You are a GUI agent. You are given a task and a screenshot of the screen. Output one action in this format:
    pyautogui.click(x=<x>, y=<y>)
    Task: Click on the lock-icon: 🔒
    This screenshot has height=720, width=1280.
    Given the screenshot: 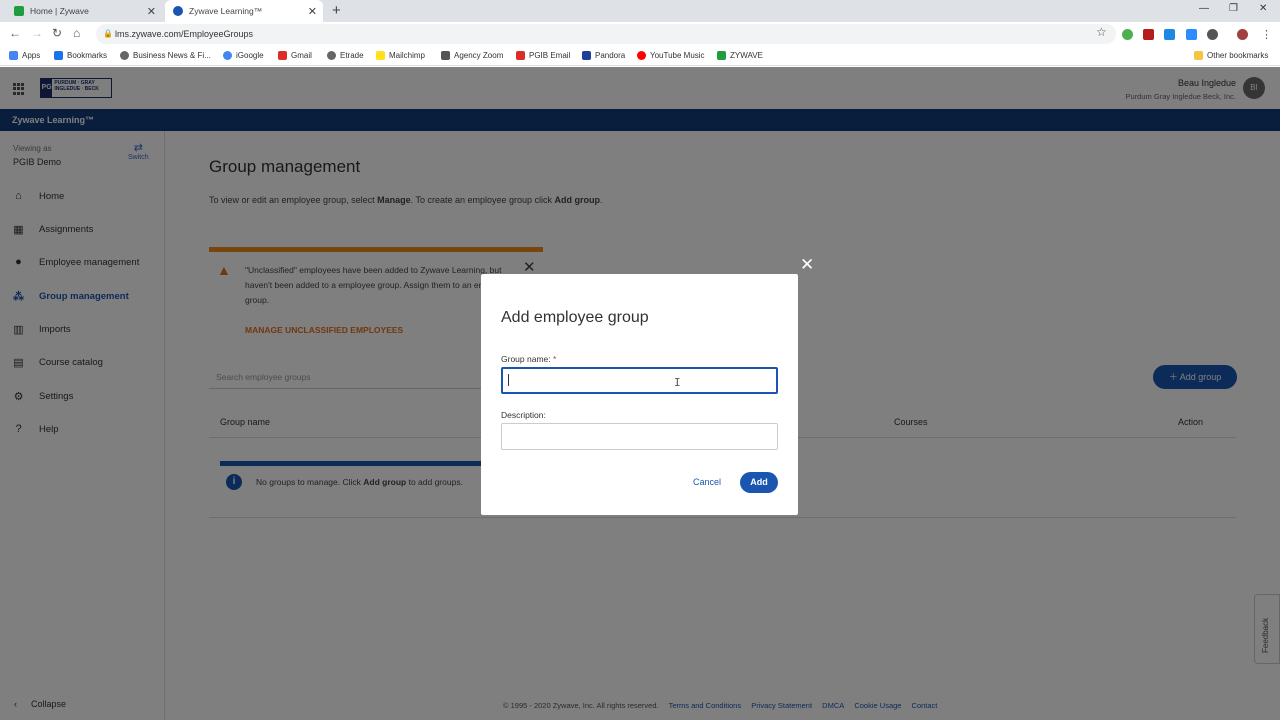 What is the action you would take?
    pyautogui.click(x=108, y=33)
    